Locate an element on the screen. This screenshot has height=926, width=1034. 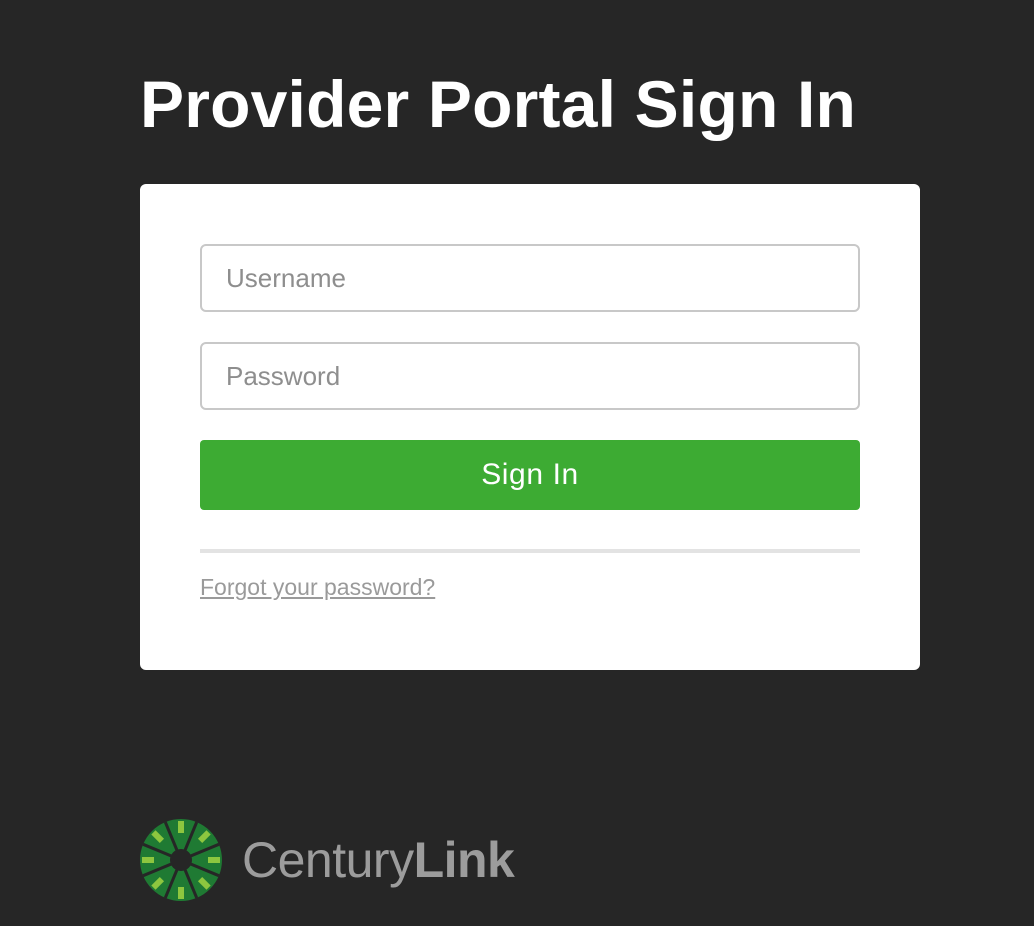
brand-name: CenturyLink is located at coordinates (378, 860).